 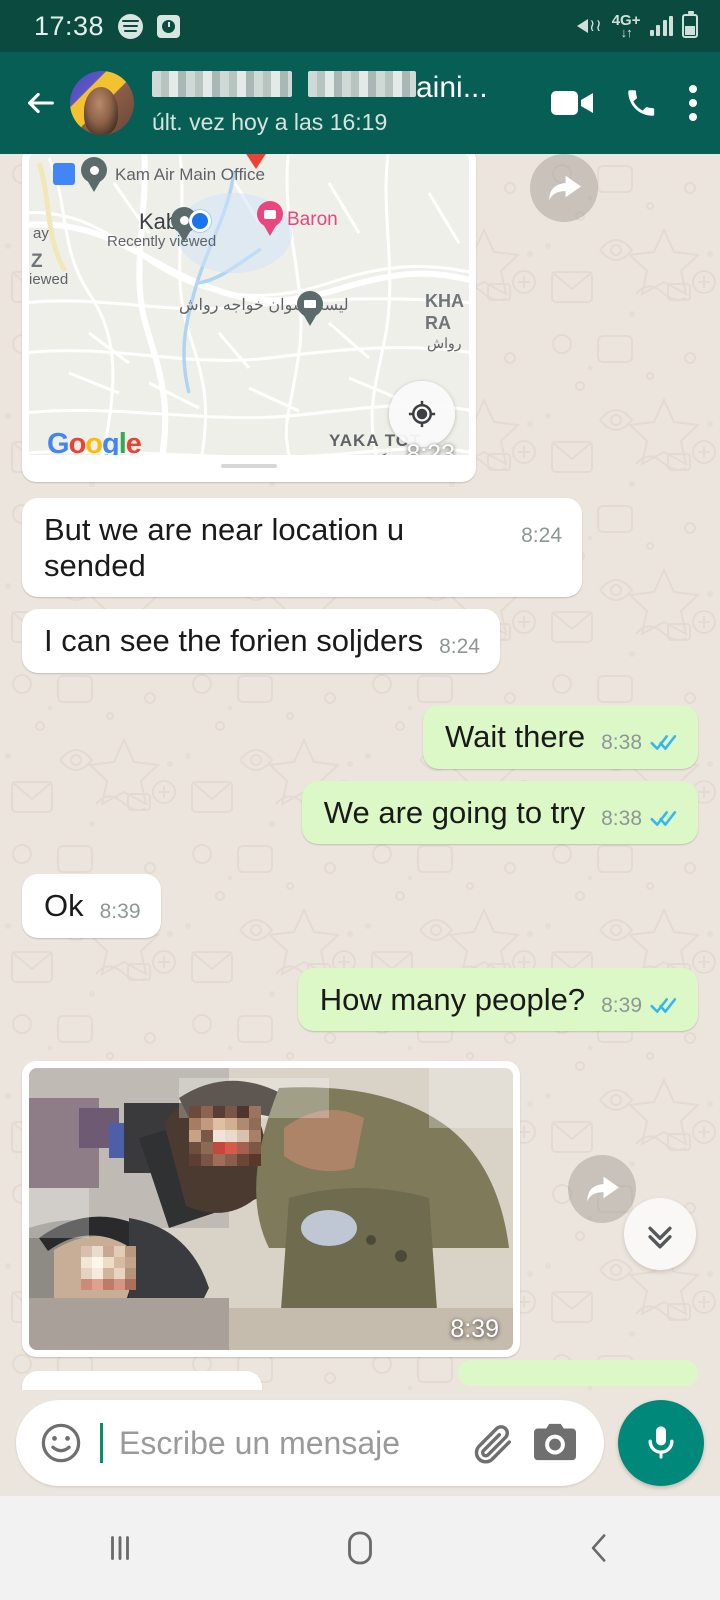 I want to click on camera-icon, so click(x=555, y=1443).